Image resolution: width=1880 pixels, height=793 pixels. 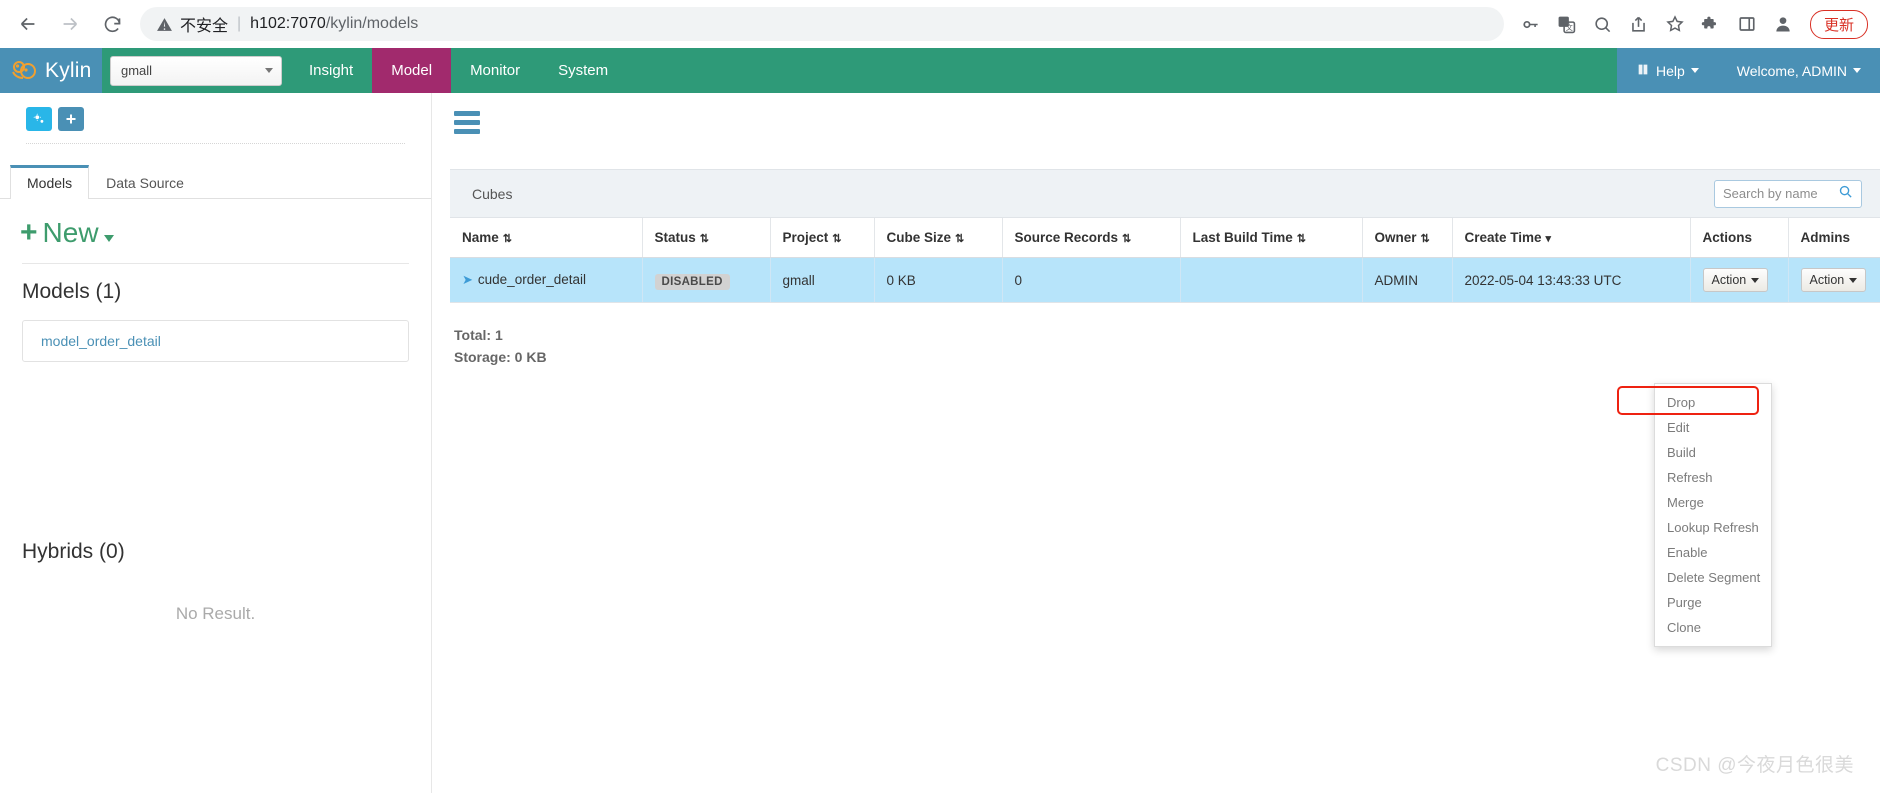 What do you see at coordinates (196, 70) in the screenshot?
I see `project-select: gmall` at bounding box center [196, 70].